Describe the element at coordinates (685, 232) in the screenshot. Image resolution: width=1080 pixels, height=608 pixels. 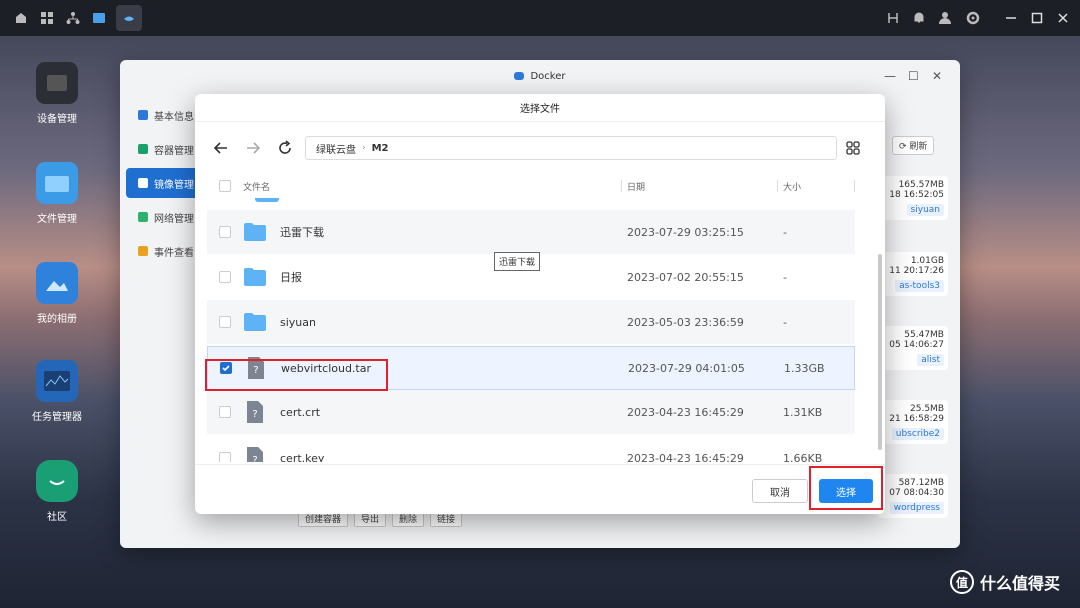
I see `file-date: 2023-07-29 03:25:15` at that location.